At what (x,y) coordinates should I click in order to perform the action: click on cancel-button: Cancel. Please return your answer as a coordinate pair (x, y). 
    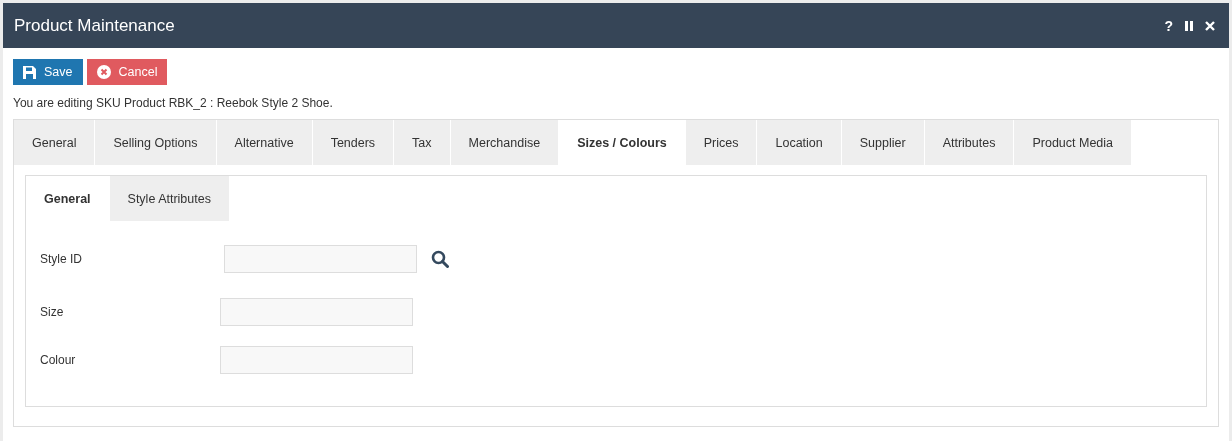
    Looking at the image, I should click on (127, 72).